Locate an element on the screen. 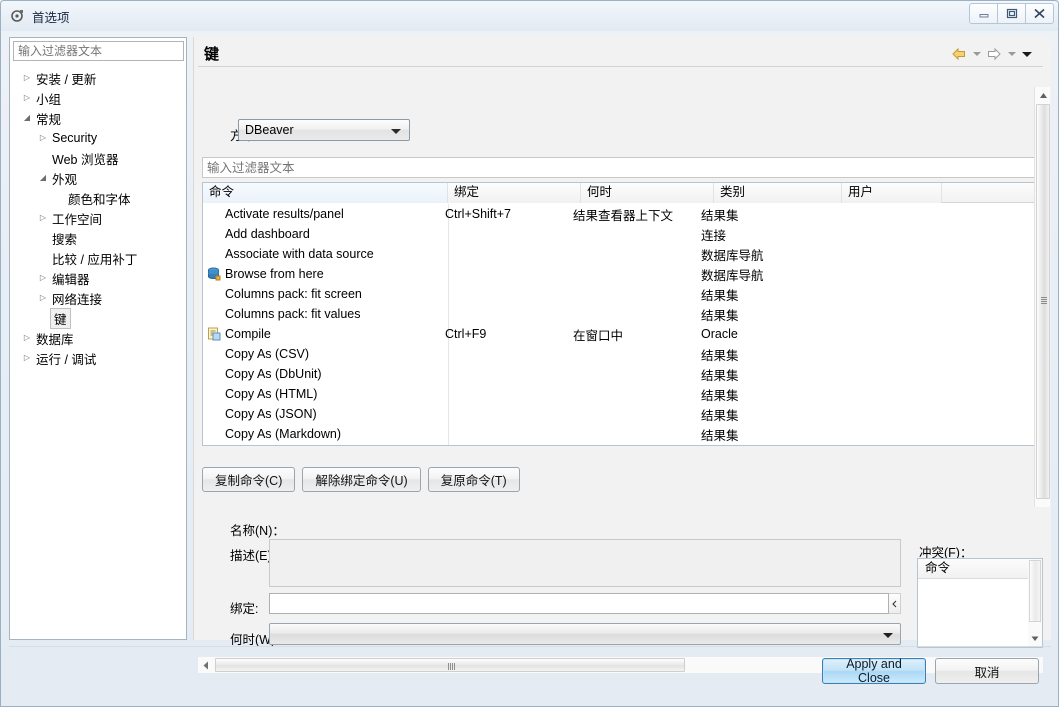  table-row: Add dashboard 连接 is located at coordinates (622, 234).